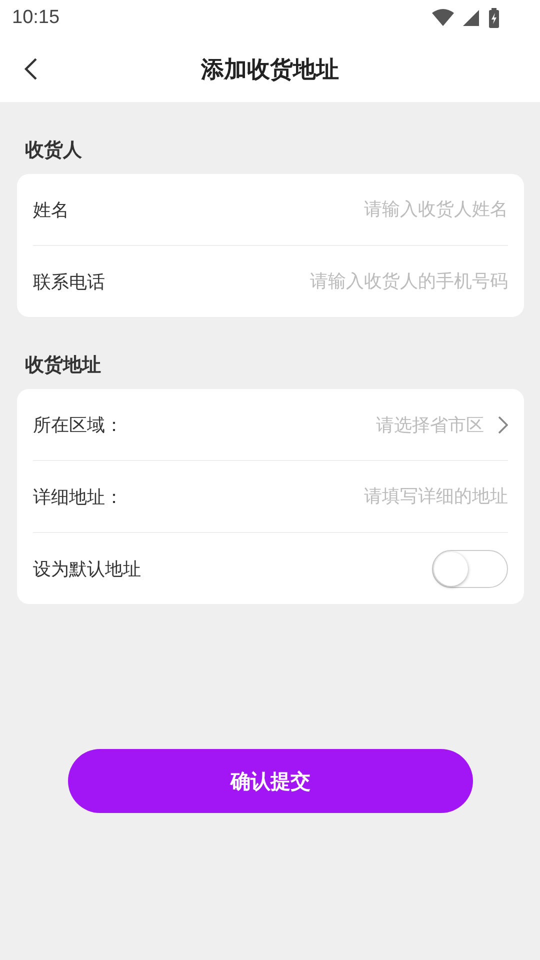 Image resolution: width=540 pixels, height=960 pixels. I want to click on field-label: 详细地址：, so click(78, 497).